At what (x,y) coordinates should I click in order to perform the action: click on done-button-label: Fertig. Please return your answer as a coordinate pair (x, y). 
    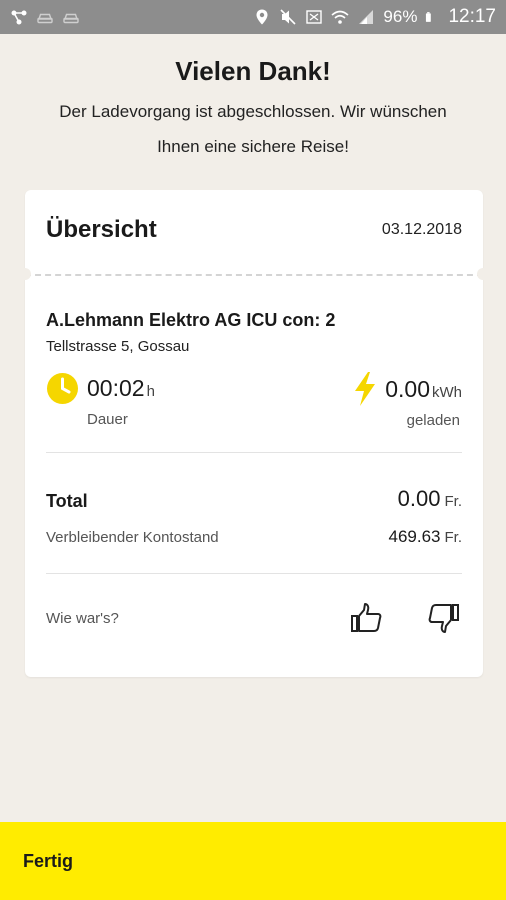
    Looking at the image, I should click on (48, 860).